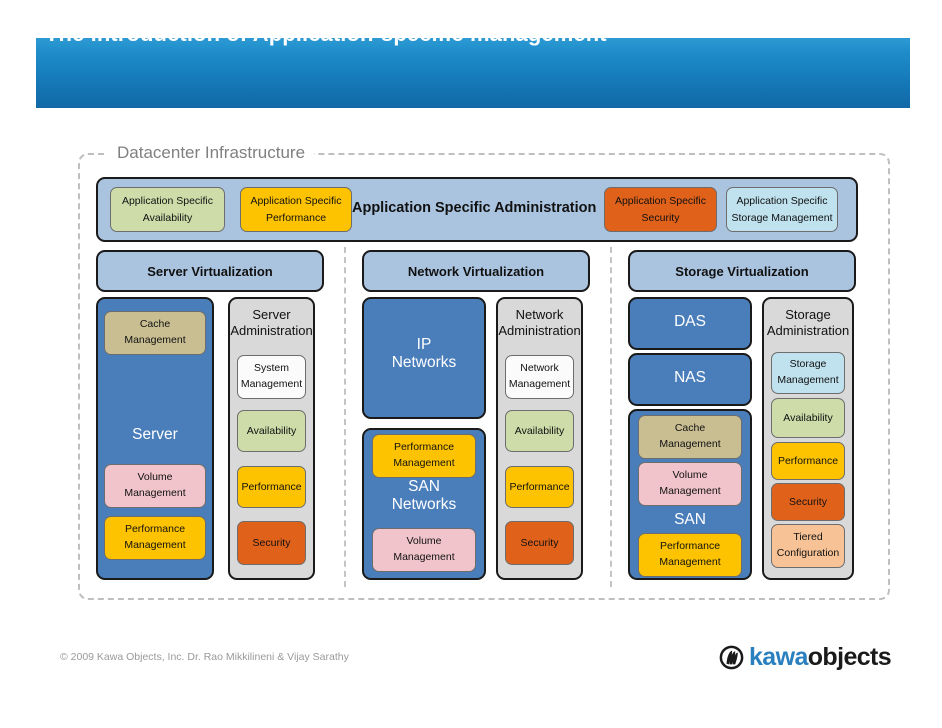 Image resolution: width=942 pixels, height=728 pixels. What do you see at coordinates (167, 209) in the screenshot?
I see `app-specific-chip-availability: Application Specific Availability` at bounding box center [167, 209].